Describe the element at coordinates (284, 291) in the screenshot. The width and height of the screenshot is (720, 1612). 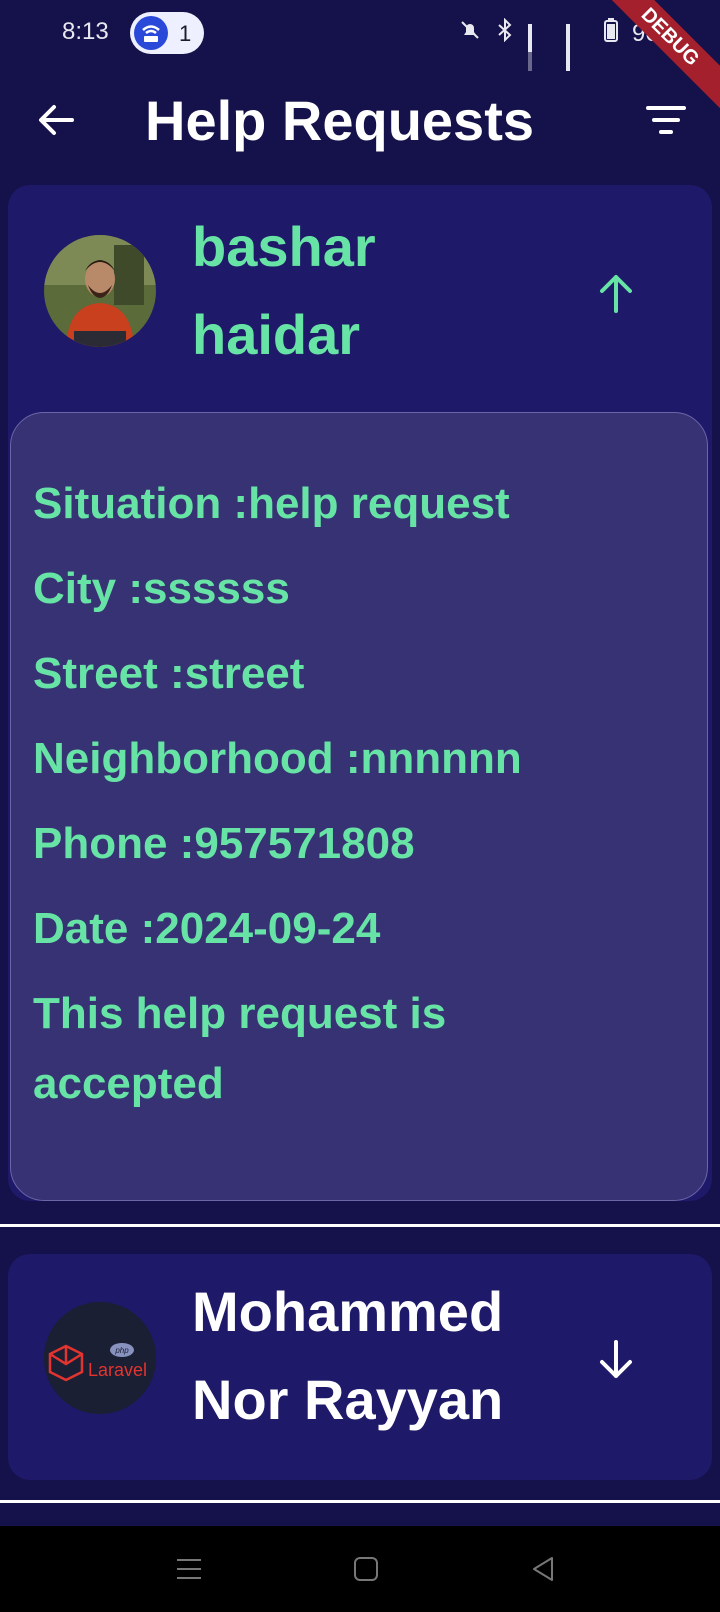
I see `requester-name: bashar haidar` at that location.